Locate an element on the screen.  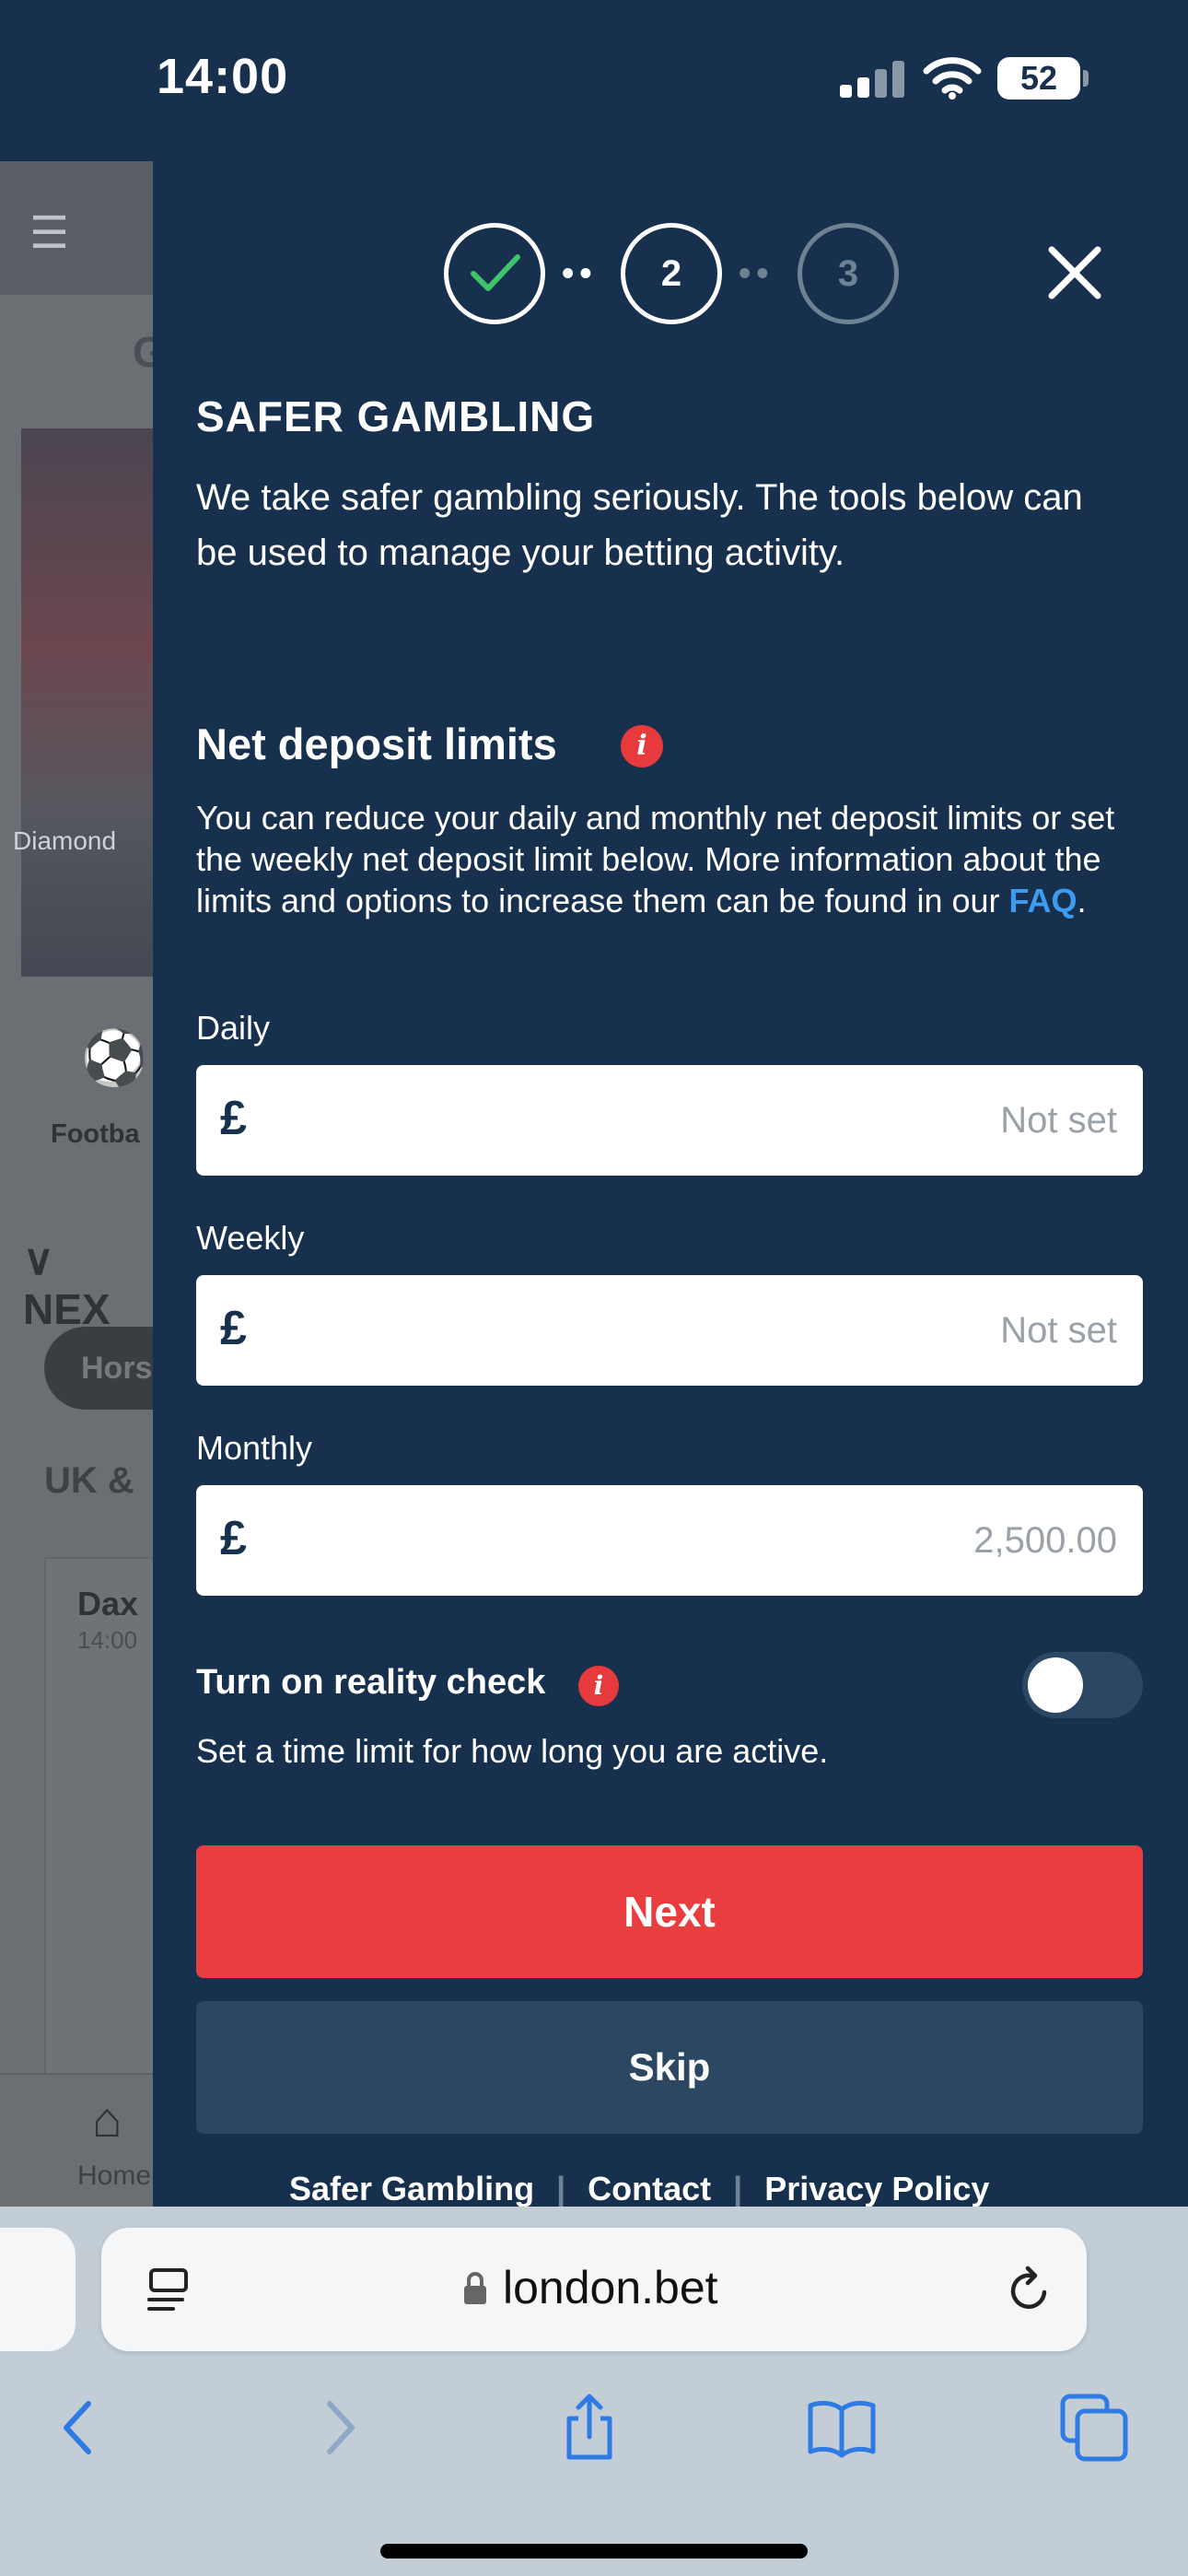
weekly-label: Weekly is located at coordinates (250, 1238).